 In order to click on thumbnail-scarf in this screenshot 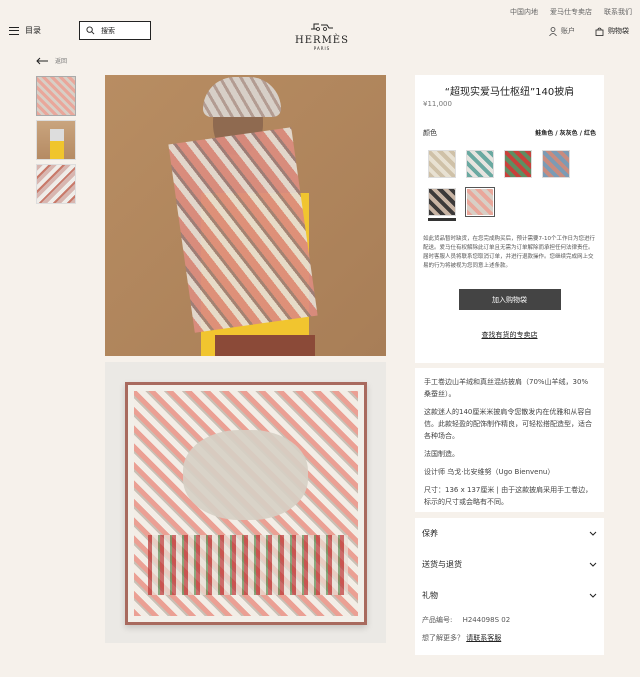, I will do `click(56, 96)`.